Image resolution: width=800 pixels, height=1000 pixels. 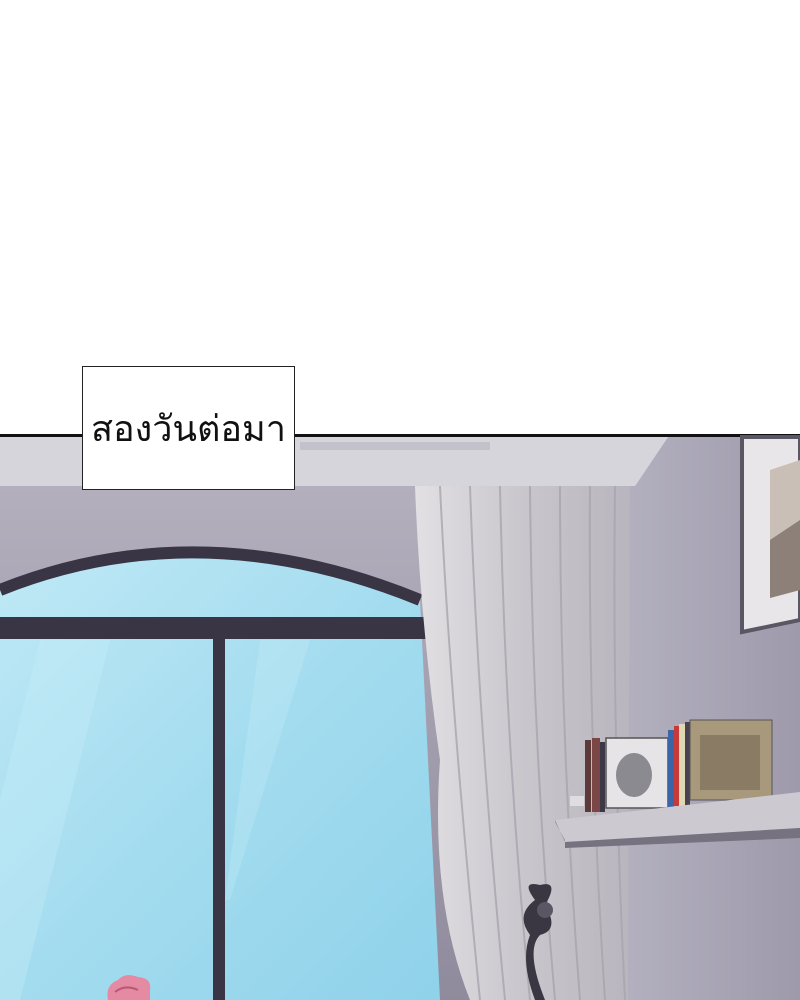 I want to click on caption-box: สองวันต่อมา, so click(x=188, y=428).